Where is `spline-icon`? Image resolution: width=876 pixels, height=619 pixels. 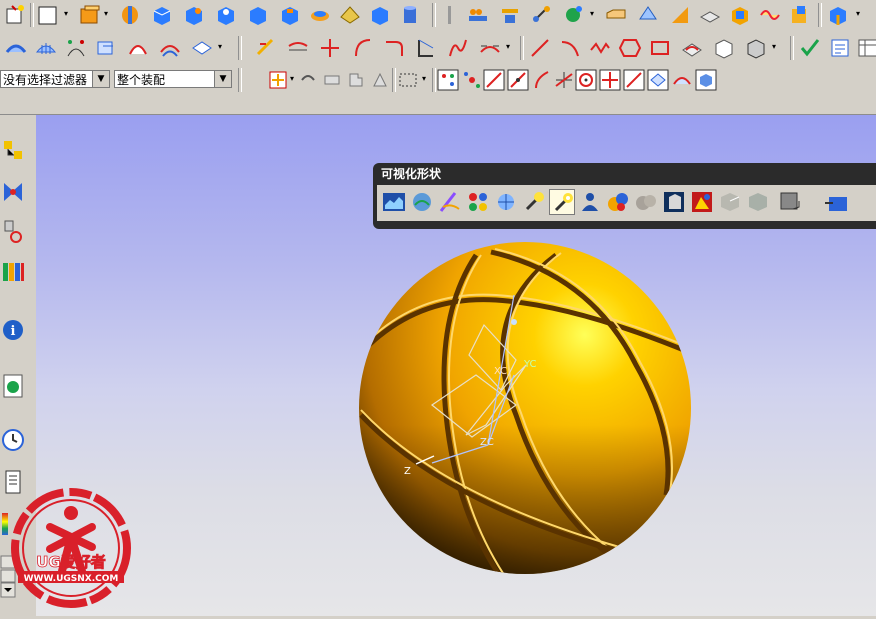
spline-icon is located at coordinates (458, 48).